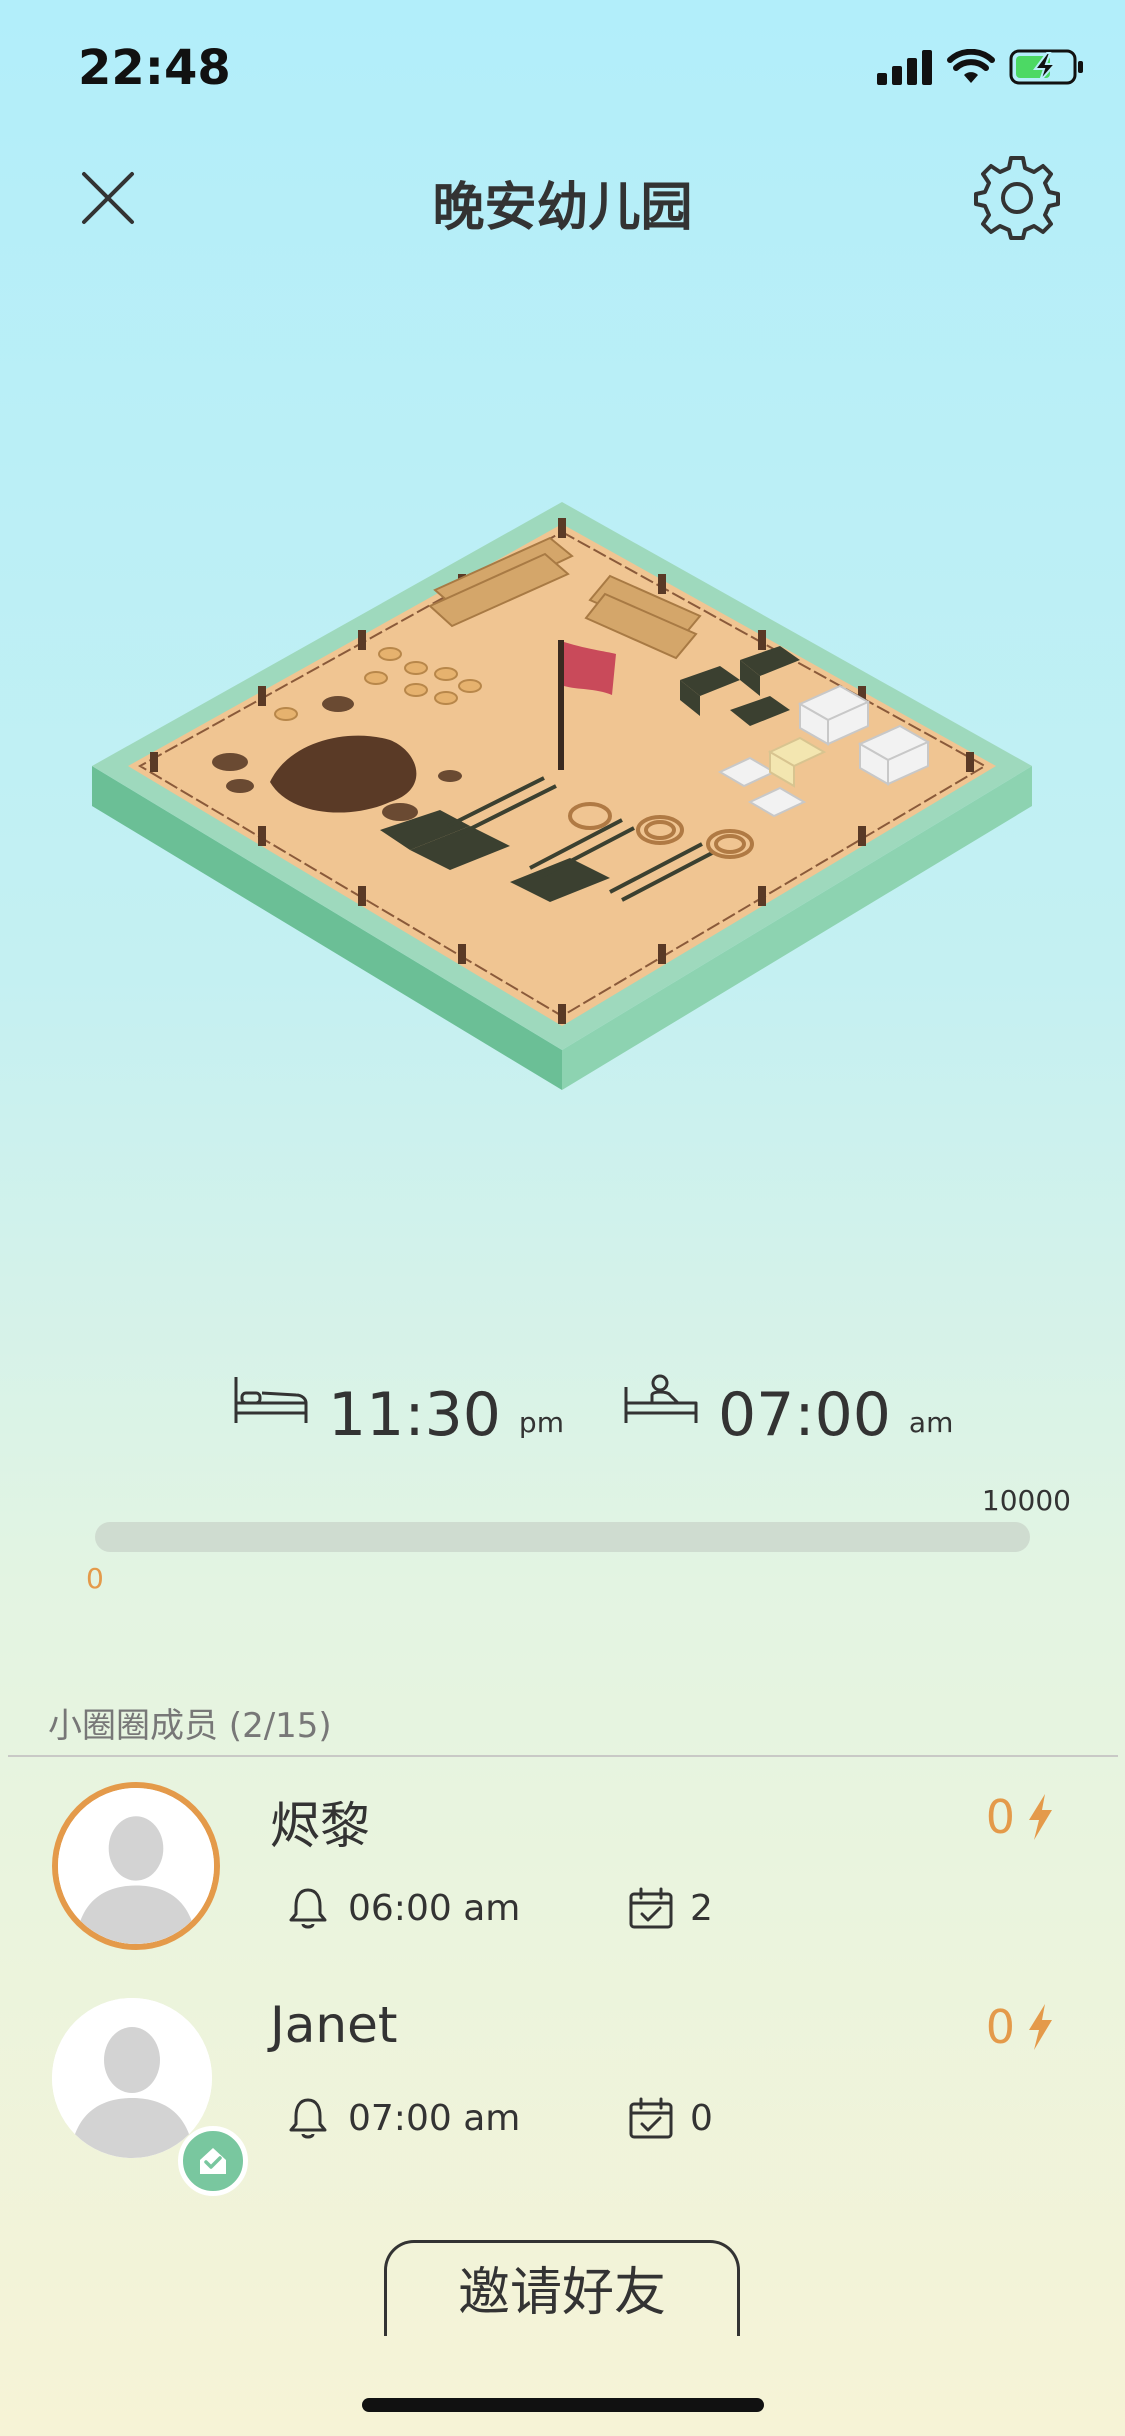 This screenshot has width=1125, height=2436. What do you see at coordinates (1046, 67) in the screenshot?
I see `battery-charging-icon` at bounding box center [1046, 67].